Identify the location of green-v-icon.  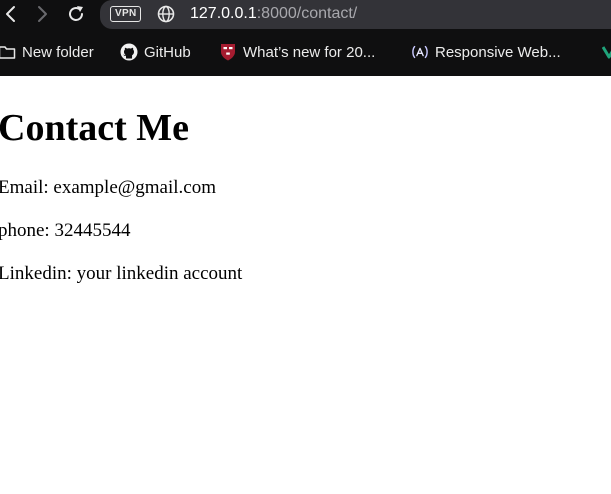
(605, 52).